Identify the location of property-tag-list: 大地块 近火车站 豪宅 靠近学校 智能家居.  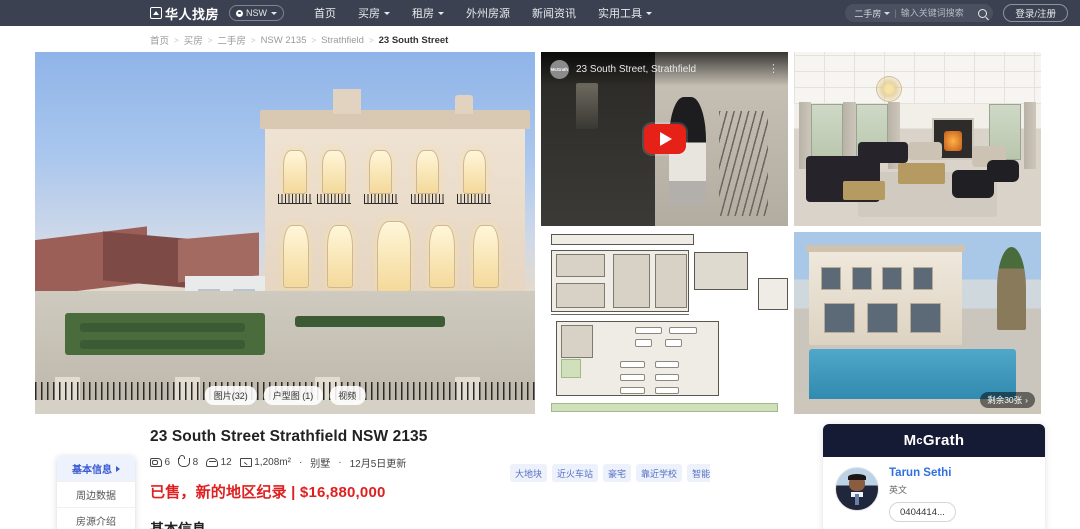
(610, 473).